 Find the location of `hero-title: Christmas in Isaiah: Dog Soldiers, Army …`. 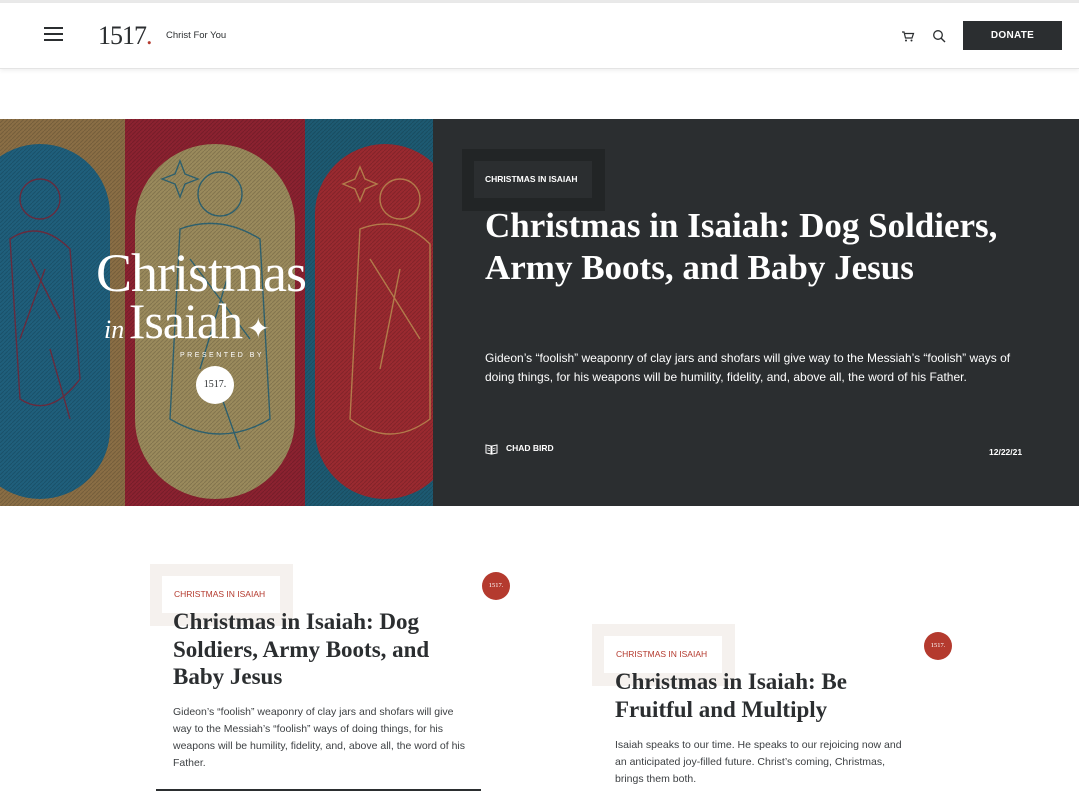

hero-title: Christmas in Isaiah: Dog Soldiers, Army … is located at coordinates (765, 247).